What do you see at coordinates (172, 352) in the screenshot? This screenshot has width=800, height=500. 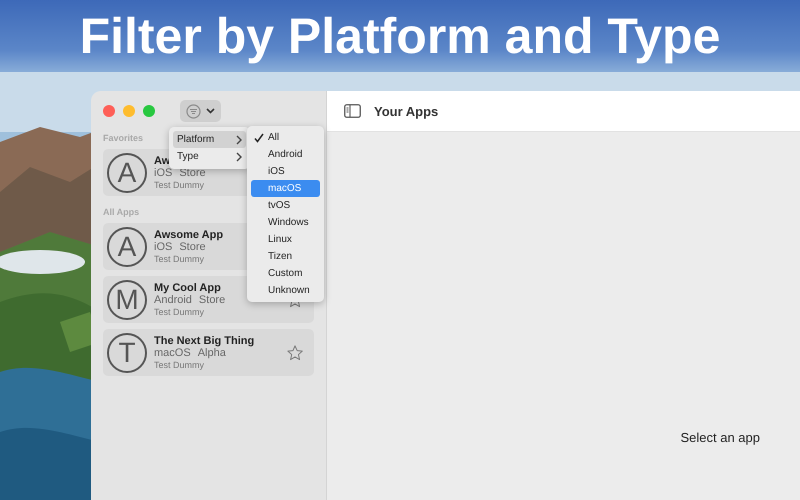 I see `app-platform: macOS` at bounding box center [172, 352].